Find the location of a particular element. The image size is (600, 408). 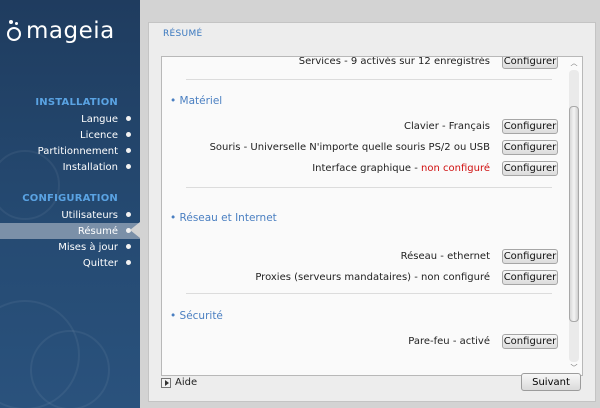

summary-row-label: Services - 9 activés sur 12 enregistrés is located at coordinates (394, 61).